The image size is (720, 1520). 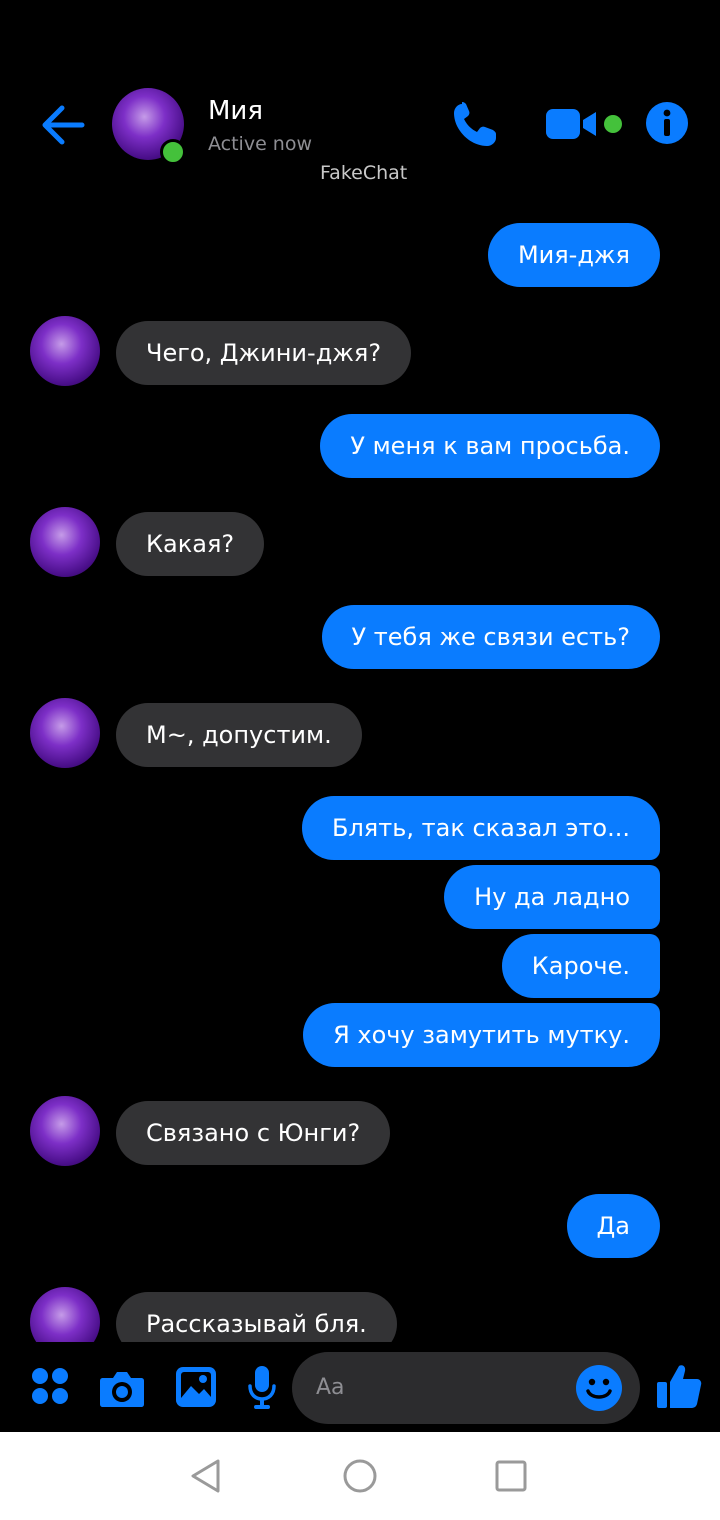 What do you see at coordinates (264, 353) in the screenshot?
I see `message-incoming: Чего, Джини-джя?` at bounding box center [264, 353].